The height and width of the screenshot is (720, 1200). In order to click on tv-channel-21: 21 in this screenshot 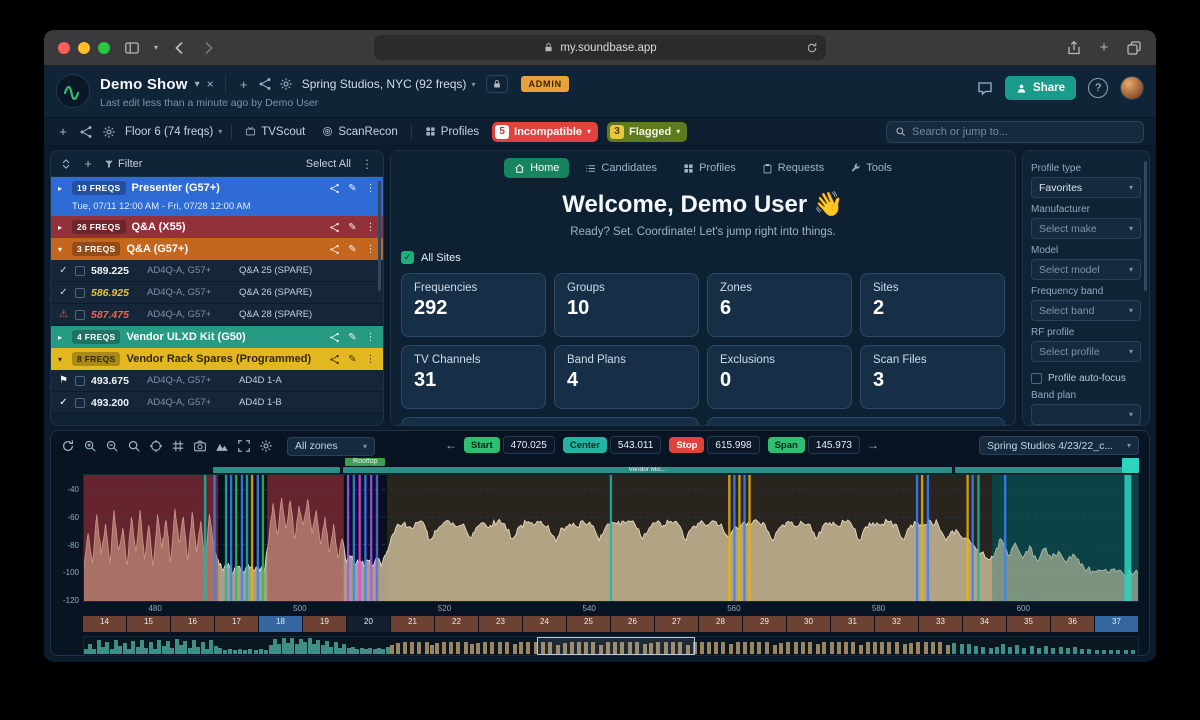, I will do `click(413, 624)`.